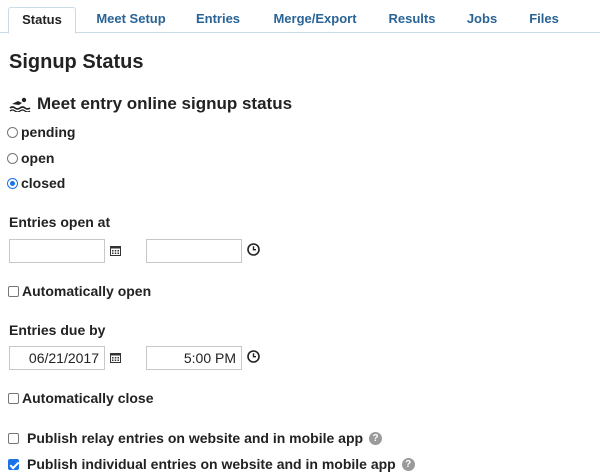  I want to click on auto-open-option: Automatically open, so click(79, 291).